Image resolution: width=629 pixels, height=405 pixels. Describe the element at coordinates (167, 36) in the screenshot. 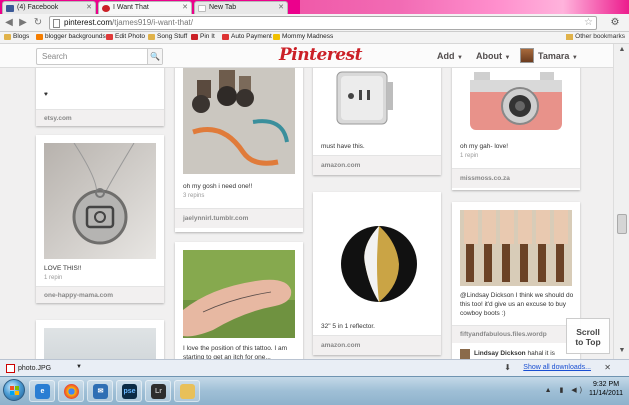

I see `bookmark-item: Song Stuff` at that location.